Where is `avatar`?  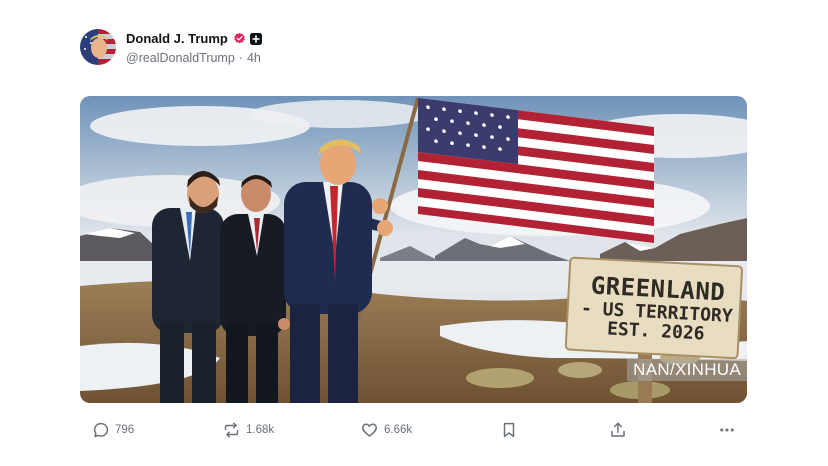 avatar is located at coordinates (98, 47).